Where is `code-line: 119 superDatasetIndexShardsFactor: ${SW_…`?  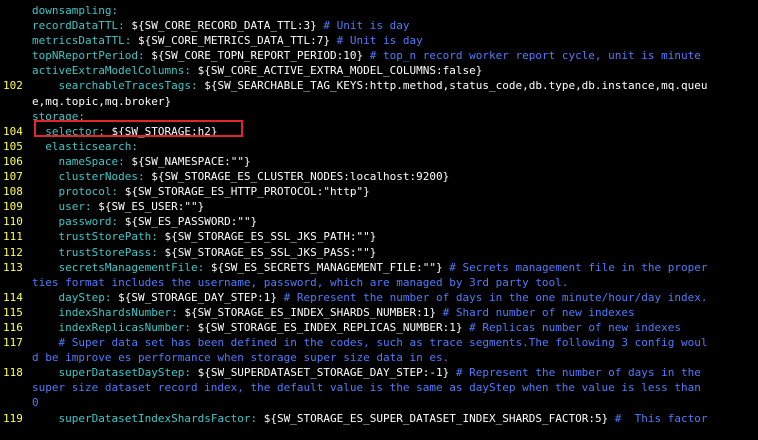 code-line: 119 superDatasetIndexShardsFactor: ${SW_… is located at coordinates (379, 418).